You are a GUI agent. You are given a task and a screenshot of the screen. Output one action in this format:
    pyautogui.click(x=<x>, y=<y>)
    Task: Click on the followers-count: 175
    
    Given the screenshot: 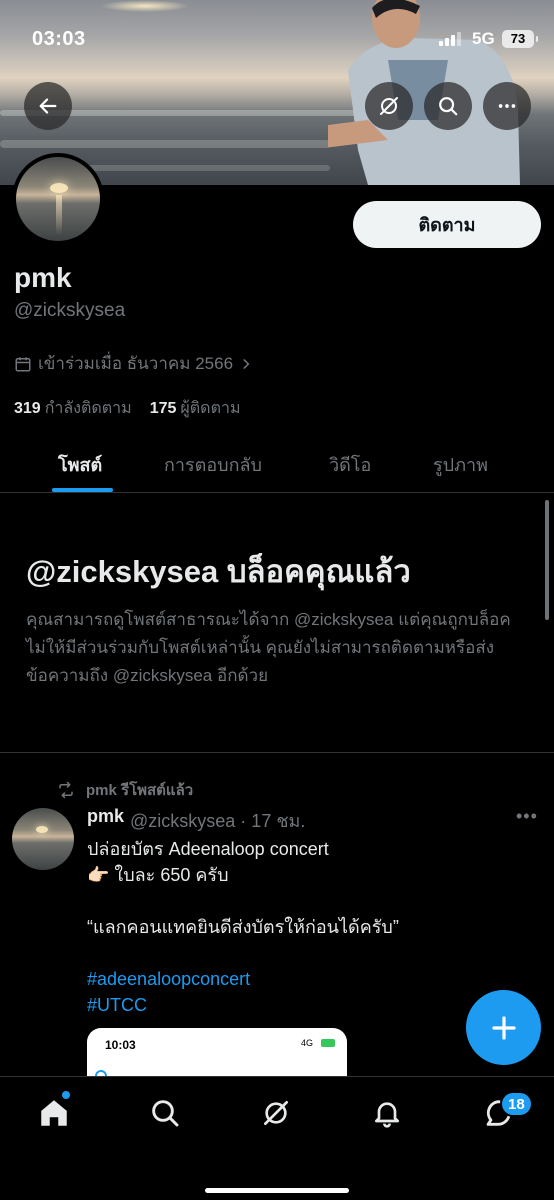 What is the action you would take?
    pyautogui.click(x=163, y=408)
    